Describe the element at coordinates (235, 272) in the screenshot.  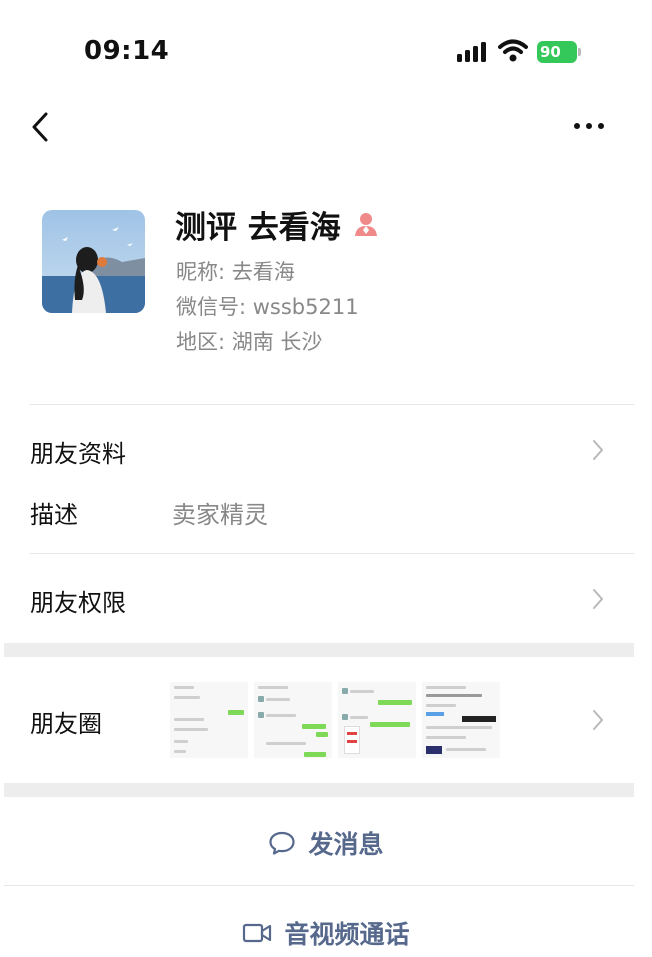
I see `nickname: 昵称: 去看海` at that location.